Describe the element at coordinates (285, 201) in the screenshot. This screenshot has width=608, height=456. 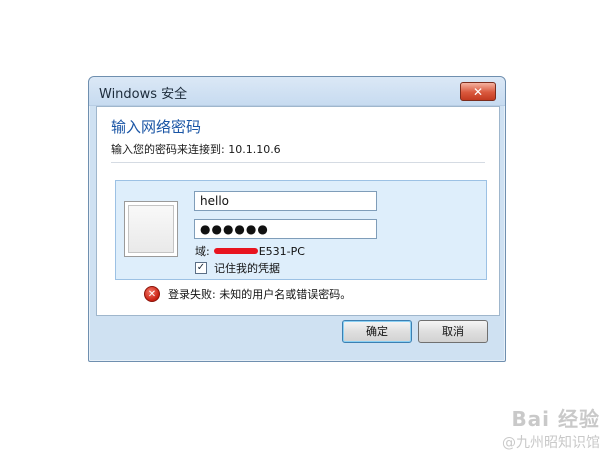
I see `username-input: hello` at that location.